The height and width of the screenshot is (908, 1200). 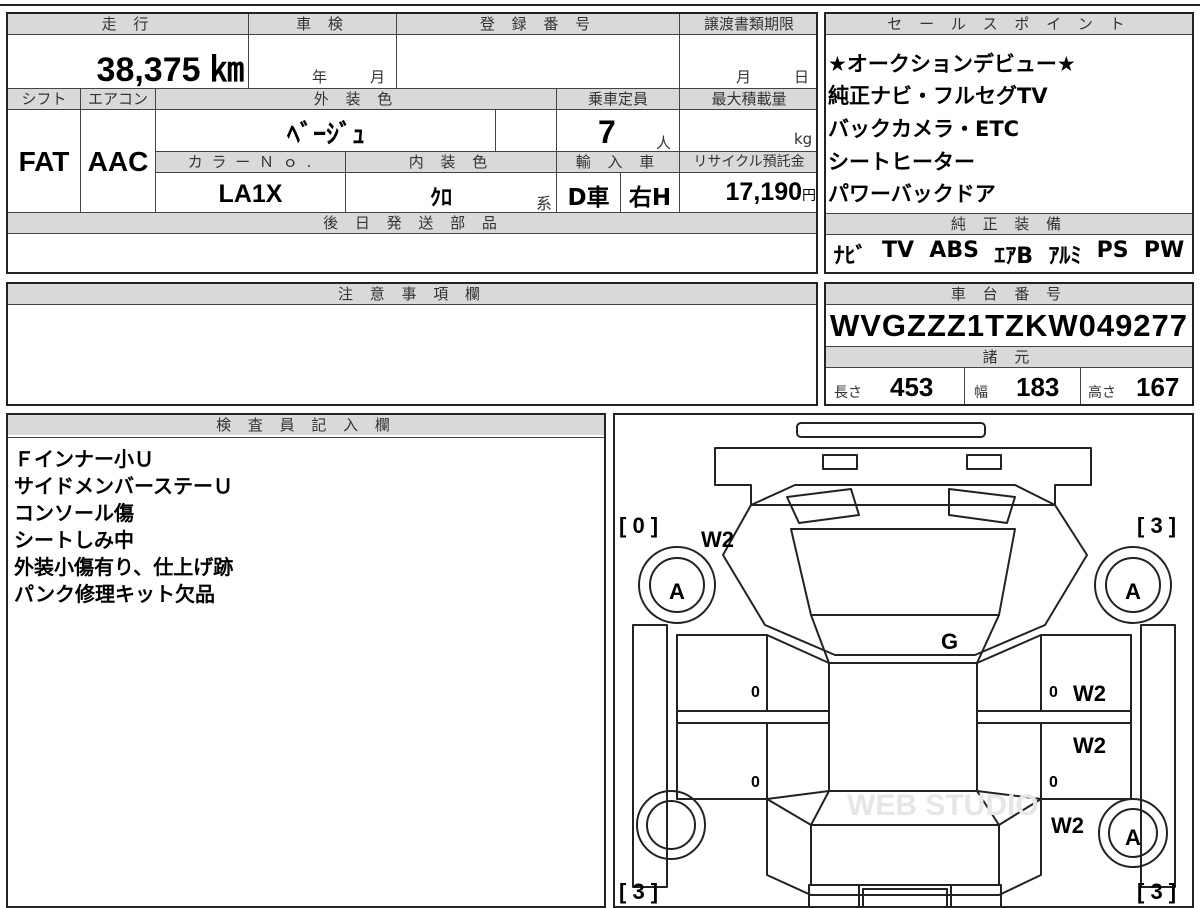 I want to click on mileage-number: 38,375, so click(x=148, y=70).